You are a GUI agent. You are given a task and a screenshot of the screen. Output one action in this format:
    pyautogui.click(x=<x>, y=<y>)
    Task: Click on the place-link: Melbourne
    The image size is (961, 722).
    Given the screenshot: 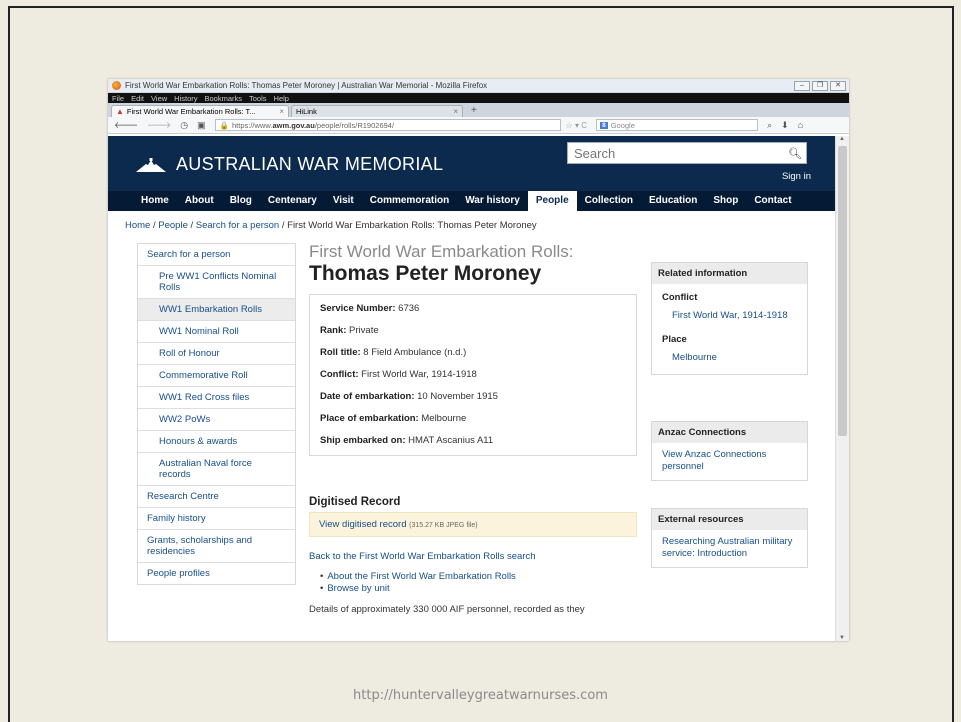 What is the action you would take?
    pyautogui.click(x=729, y=361)
    